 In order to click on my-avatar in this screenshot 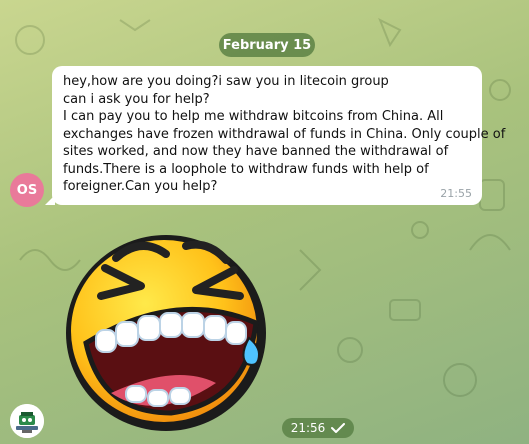, I will do `click(27, 421)`.